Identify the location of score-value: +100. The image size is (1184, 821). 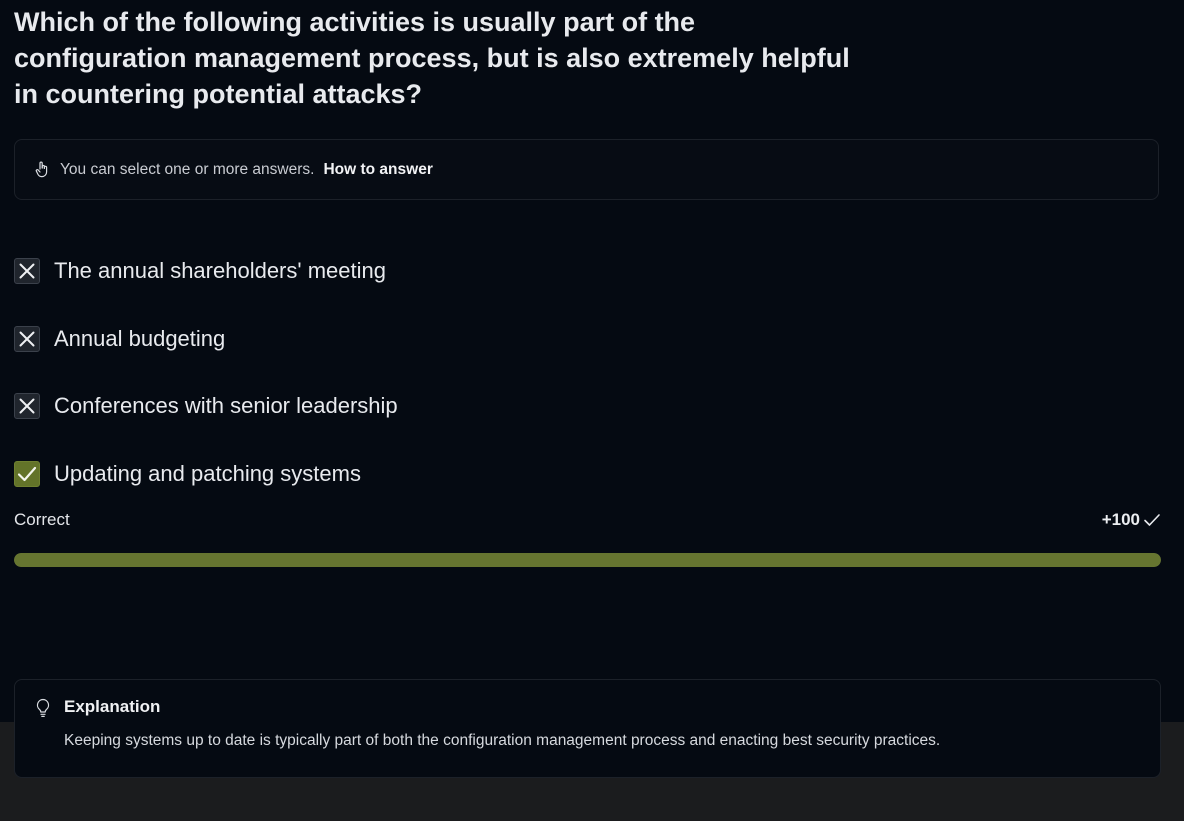
(1120, 519).